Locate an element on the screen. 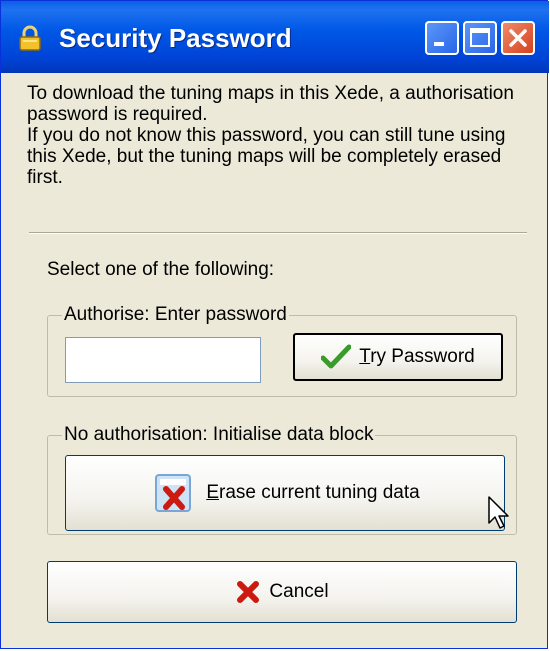 The image size is (550, 651). close-icon is located at coordinates (518, 38).